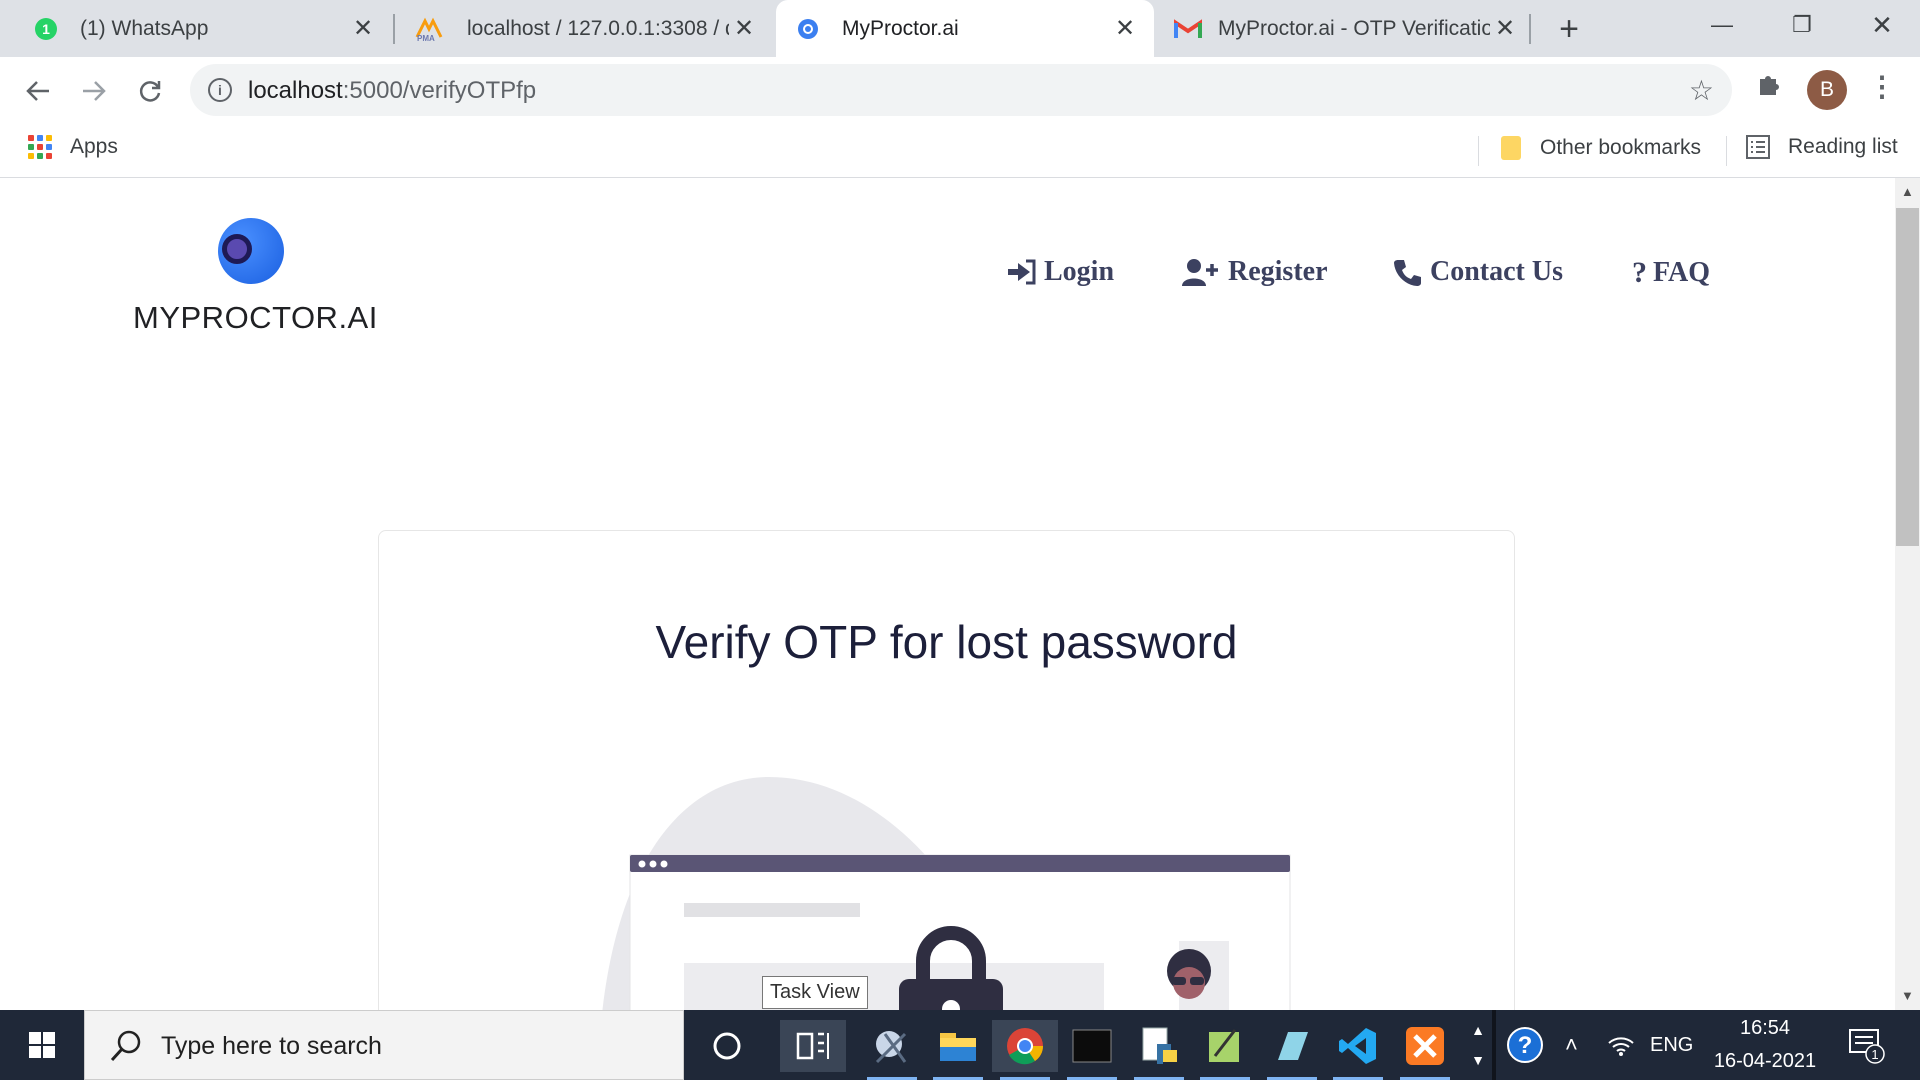 Image resolution: width=1920 pixels, height=1080 pixels. Describe the element at coordinates (430, 29) in the screenshot. I see `phpmyadmin-icon: PMA` at that location.